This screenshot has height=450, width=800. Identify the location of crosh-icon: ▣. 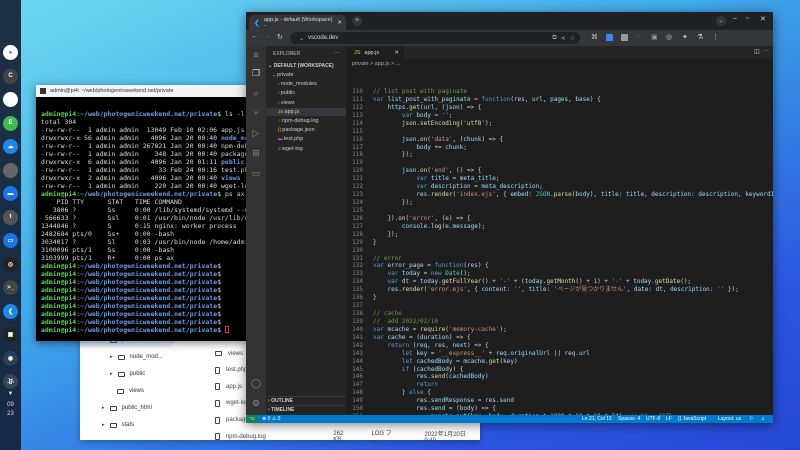
(10, 334).